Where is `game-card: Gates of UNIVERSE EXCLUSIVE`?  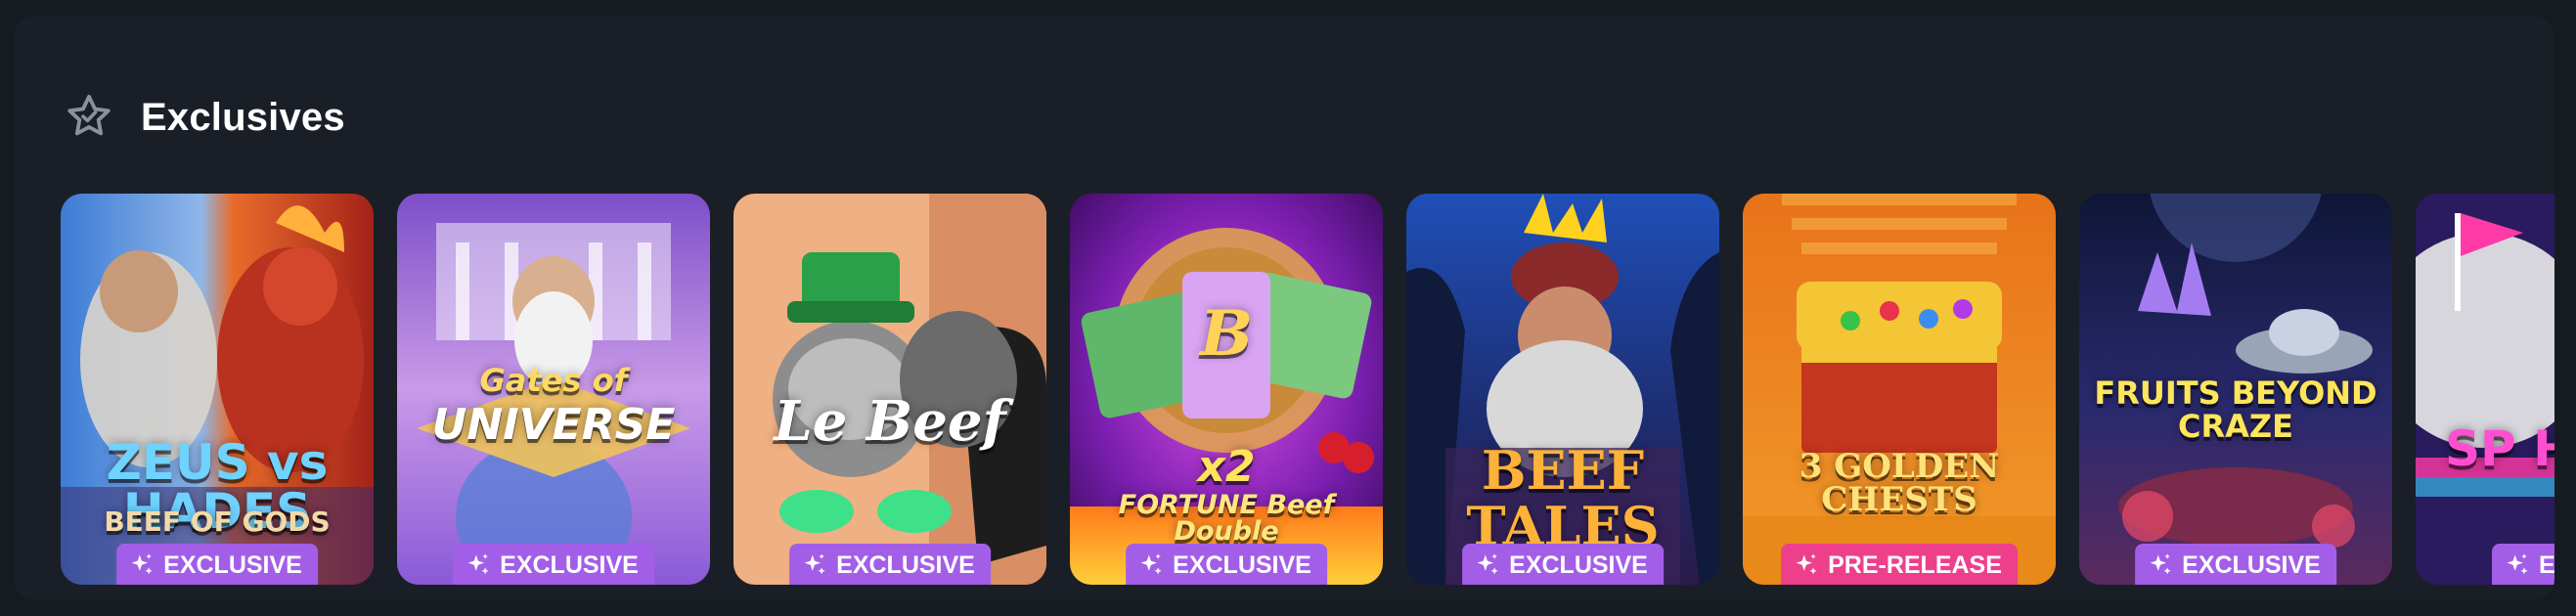 game-card: Gates of UNIVERSE EXCLUSIVE is located at coordinates (553, 389).